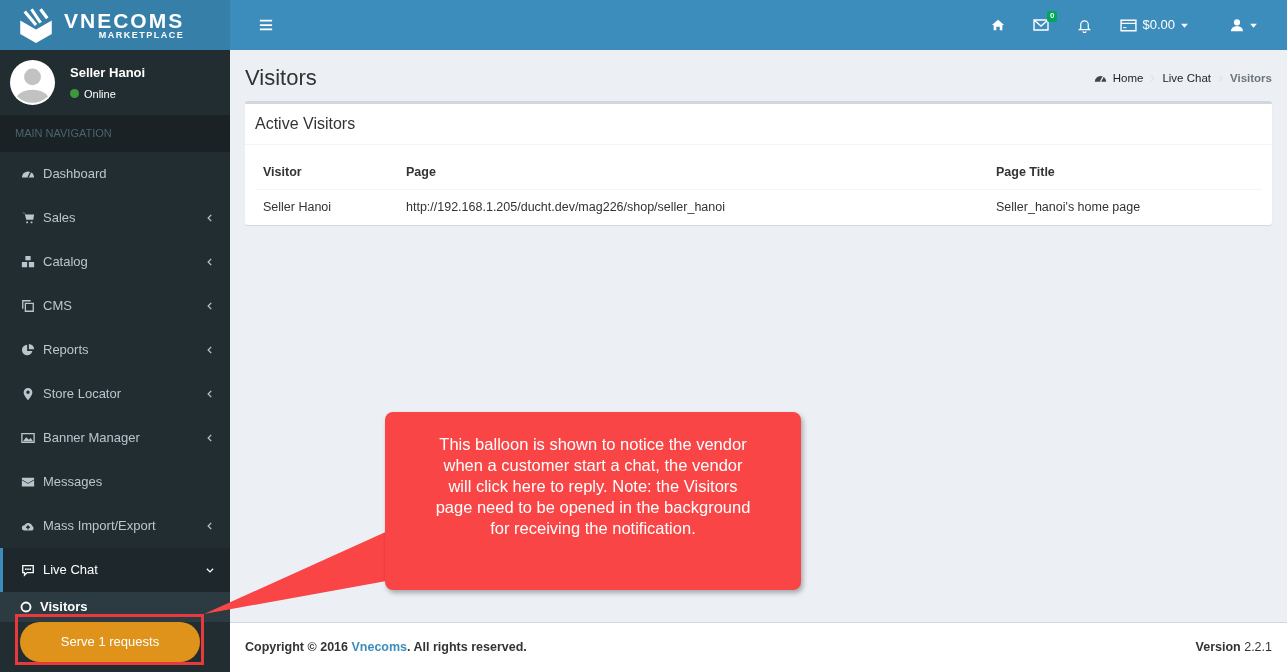 This screenshot has width=1287, height=672. What do you see at coordinates (1186, 78) in the screenshot?
I see `breadcrumb-link: Live Chat` at bounding box center [1186, 78].